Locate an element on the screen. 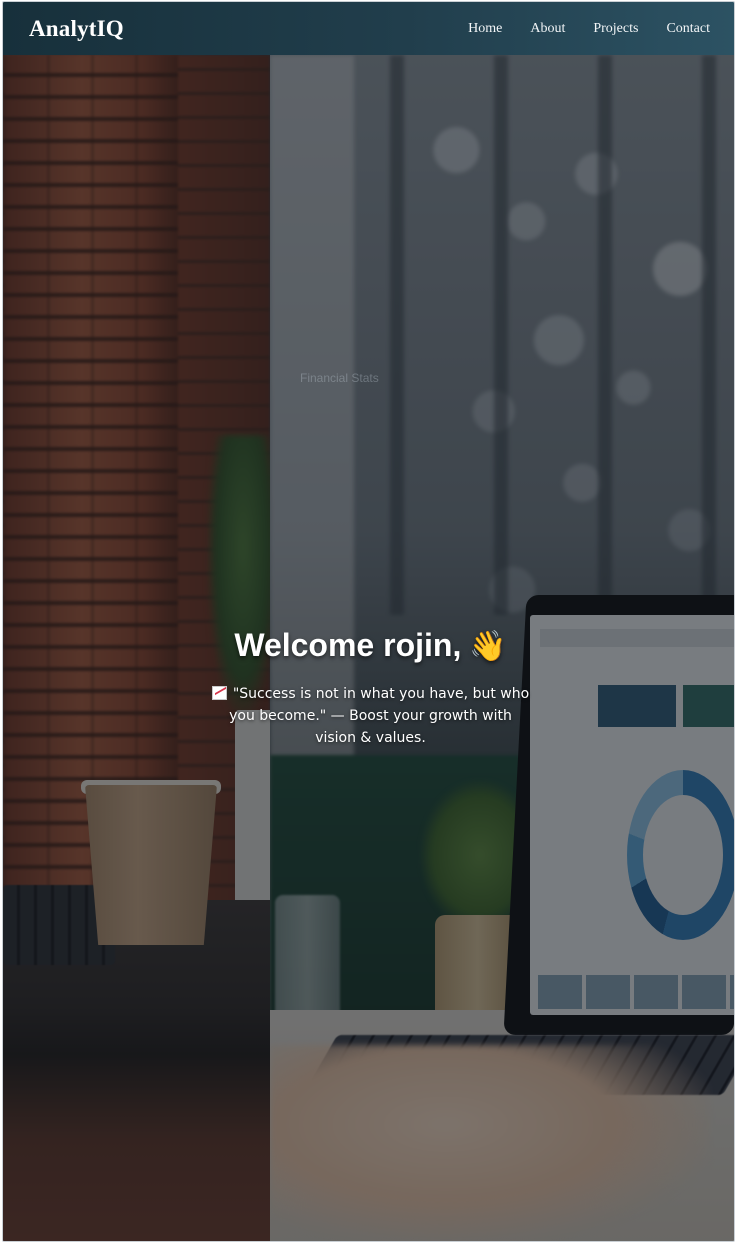 The width and height of the screenshot is (736, 1243). chart-increasing-icon is located at coordinates (219, 693).